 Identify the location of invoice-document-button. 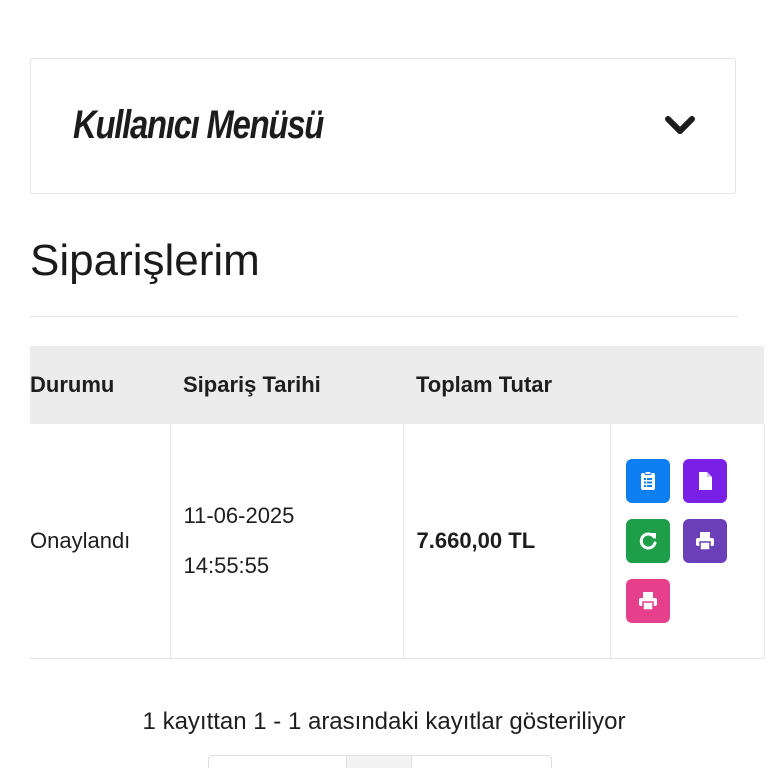
(704, 481).